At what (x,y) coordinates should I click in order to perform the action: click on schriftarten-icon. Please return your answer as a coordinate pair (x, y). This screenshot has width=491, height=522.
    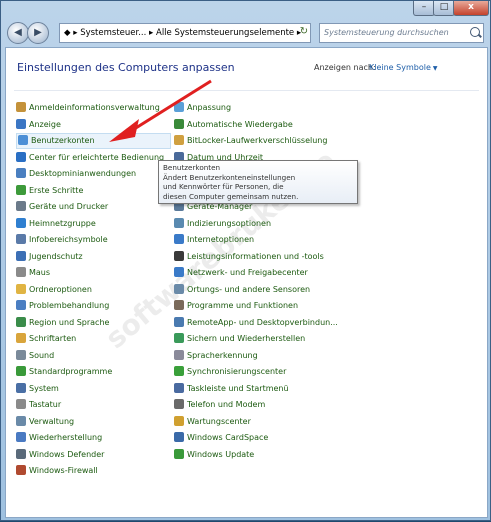
    Looking at the image, I should click on (21, 338).